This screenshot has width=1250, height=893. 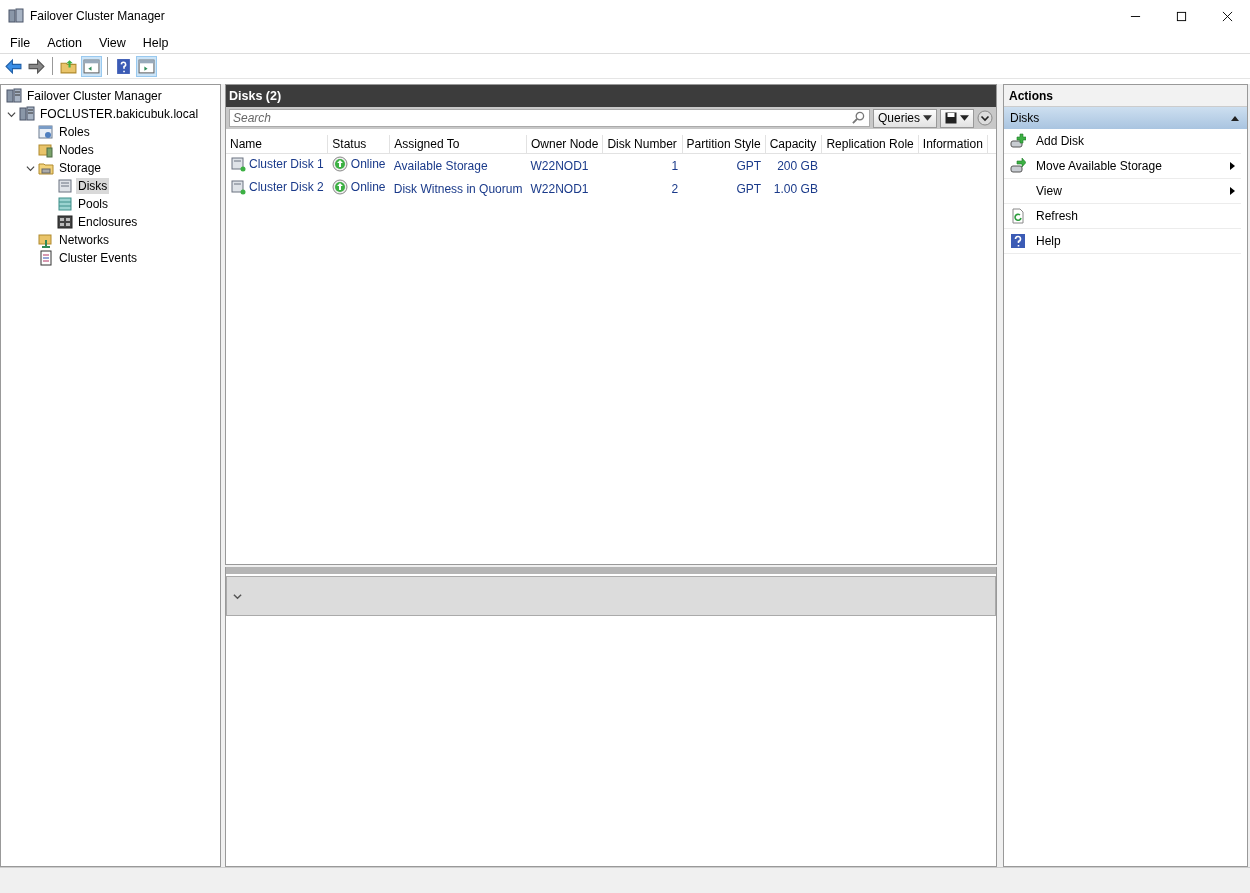 What do you see at coordinates (19, 42) in the screenshot?
I see `menu-item: File` at bounding box center [19, 42].